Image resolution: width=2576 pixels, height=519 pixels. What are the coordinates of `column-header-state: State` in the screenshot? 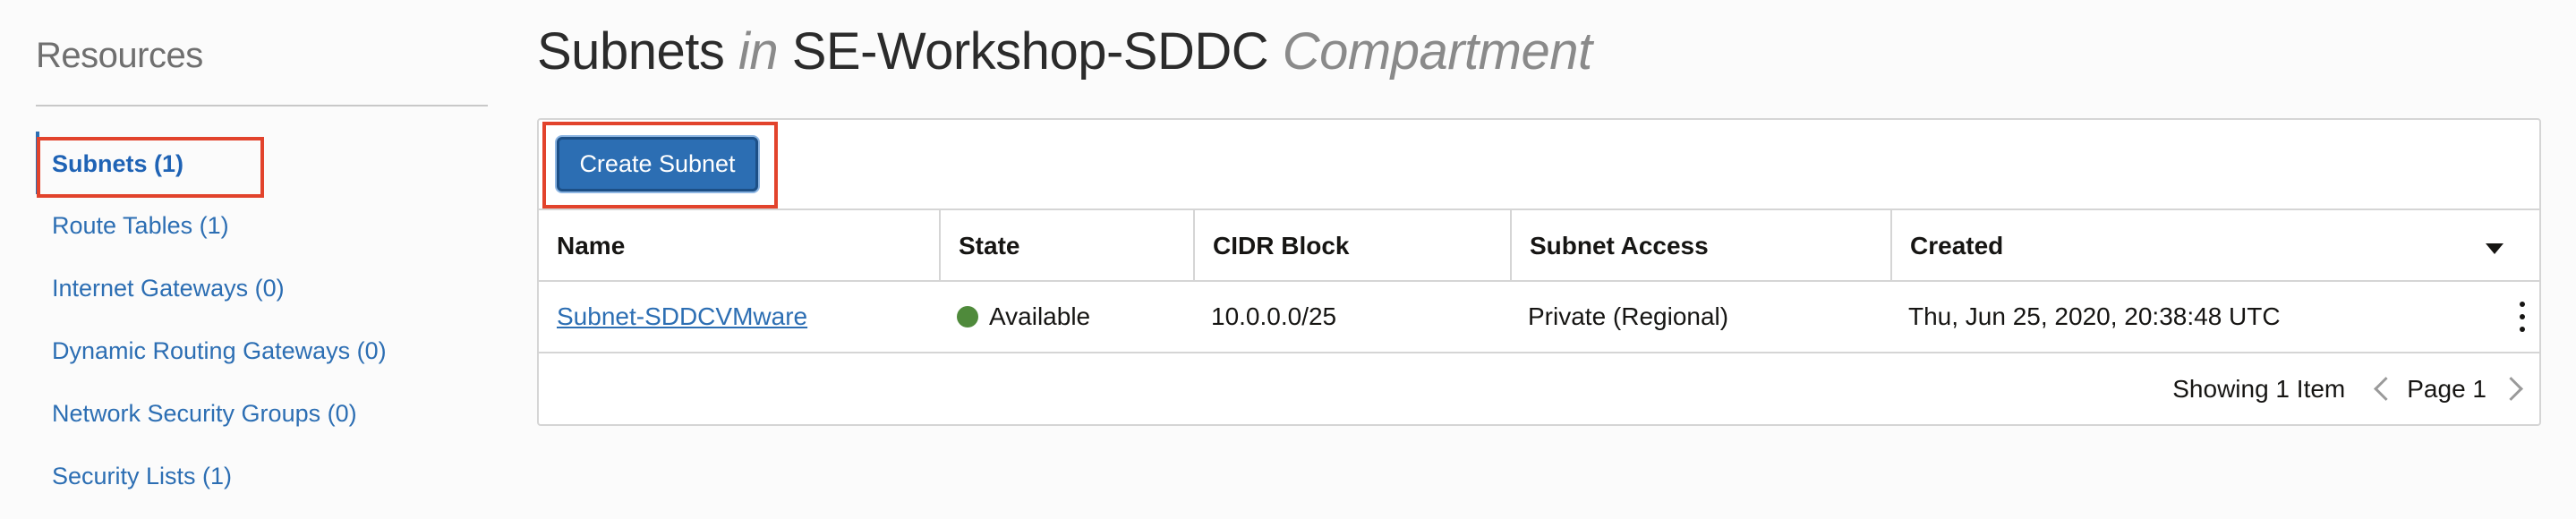 It's located at (1066, 246).